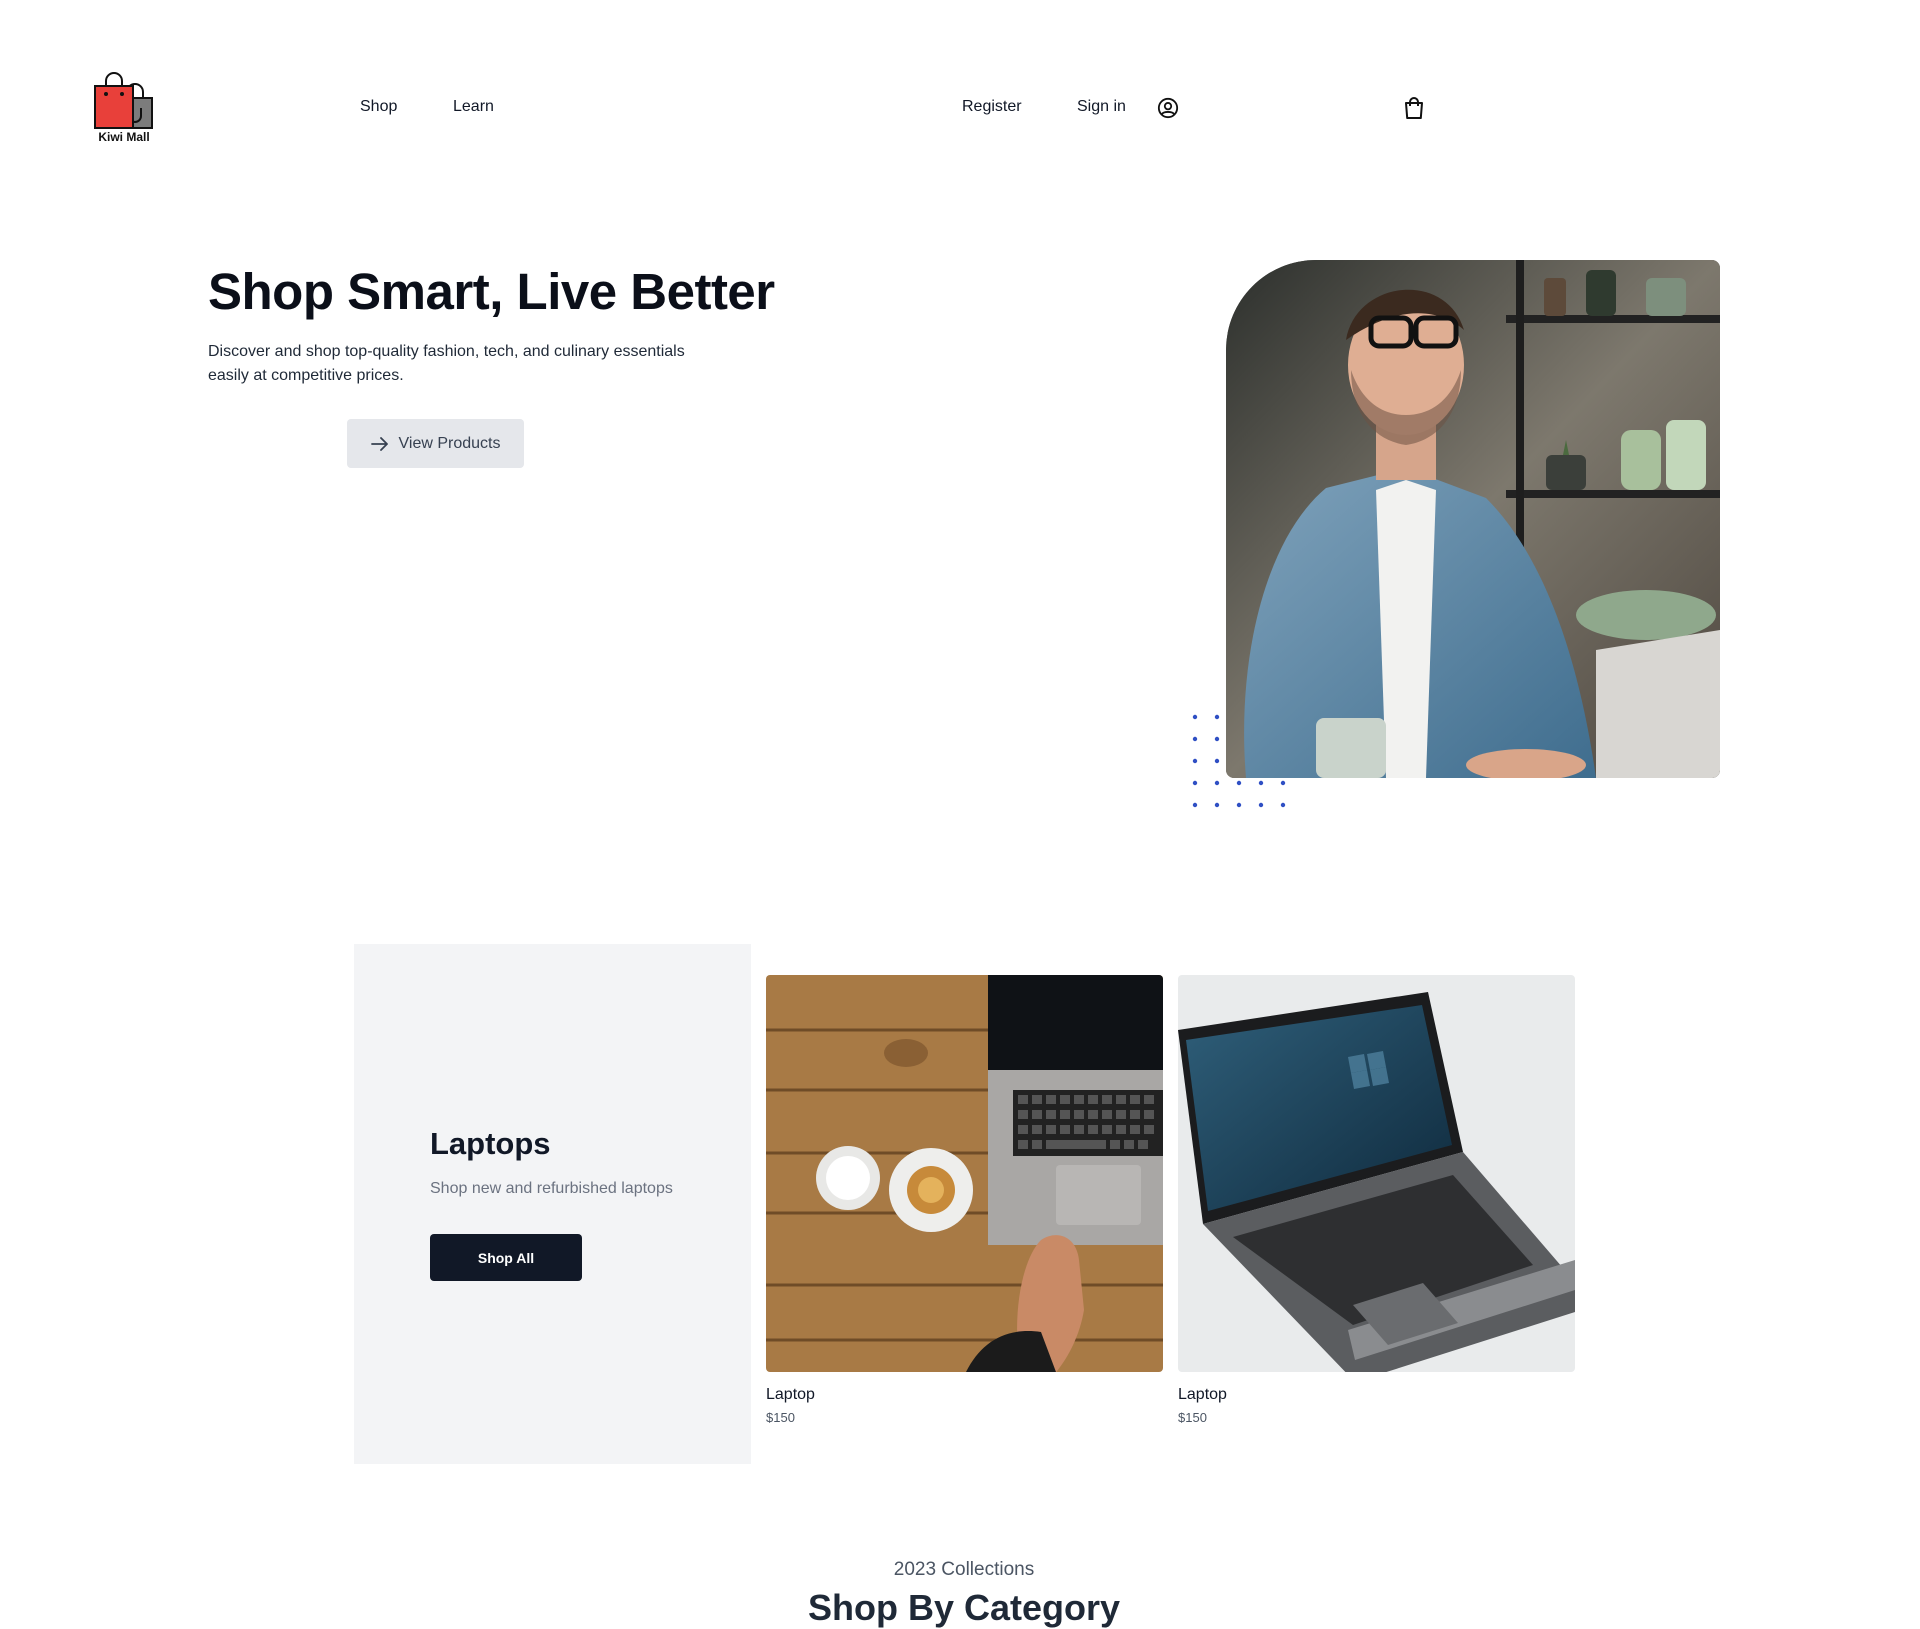 The image size is (1920, 1629). I want to click on nav-sign-in-link: Sign in, so click(1101, 107).